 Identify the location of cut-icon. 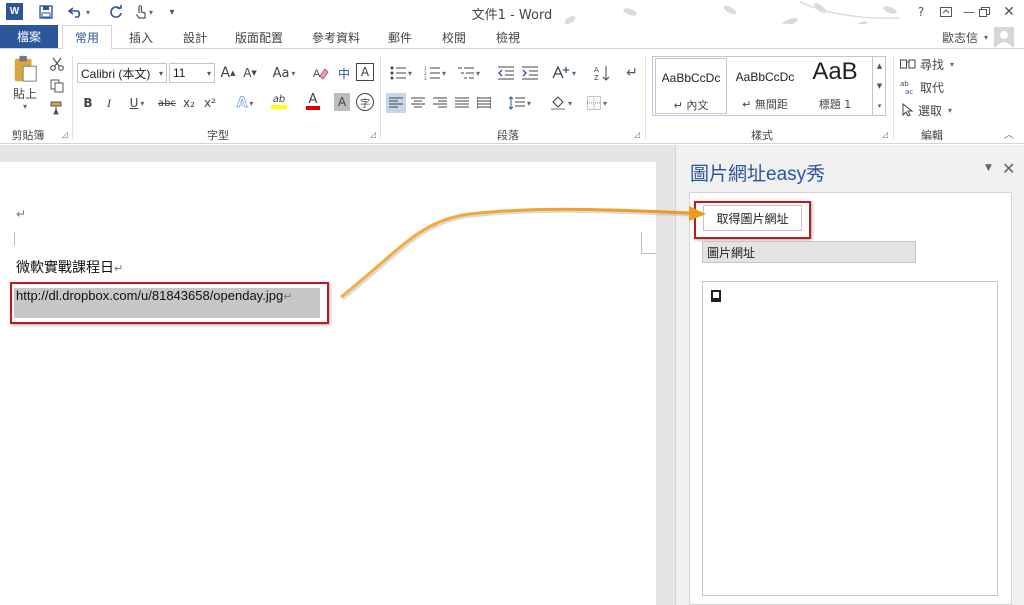
(57, 64).